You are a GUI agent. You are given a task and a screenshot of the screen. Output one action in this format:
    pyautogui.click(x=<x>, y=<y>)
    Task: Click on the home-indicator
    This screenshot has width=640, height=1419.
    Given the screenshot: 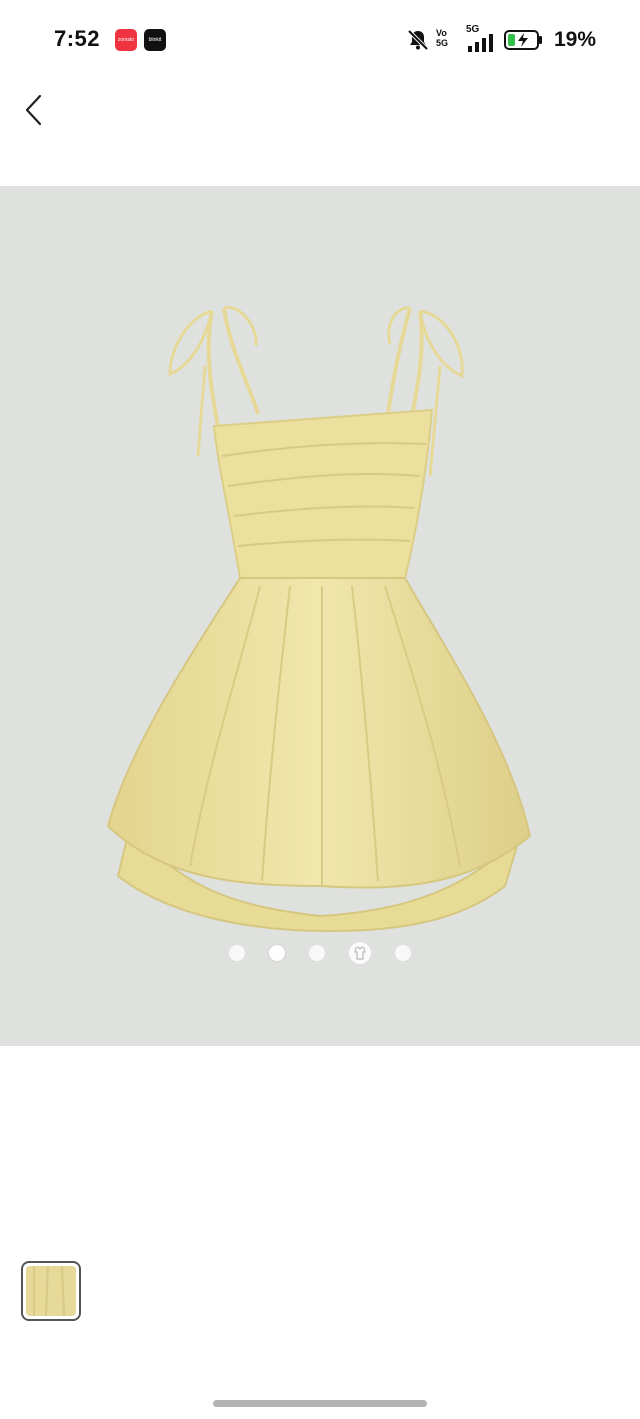 What is the action you would take?
    pyautogui.click(x=320, y=1403)
    